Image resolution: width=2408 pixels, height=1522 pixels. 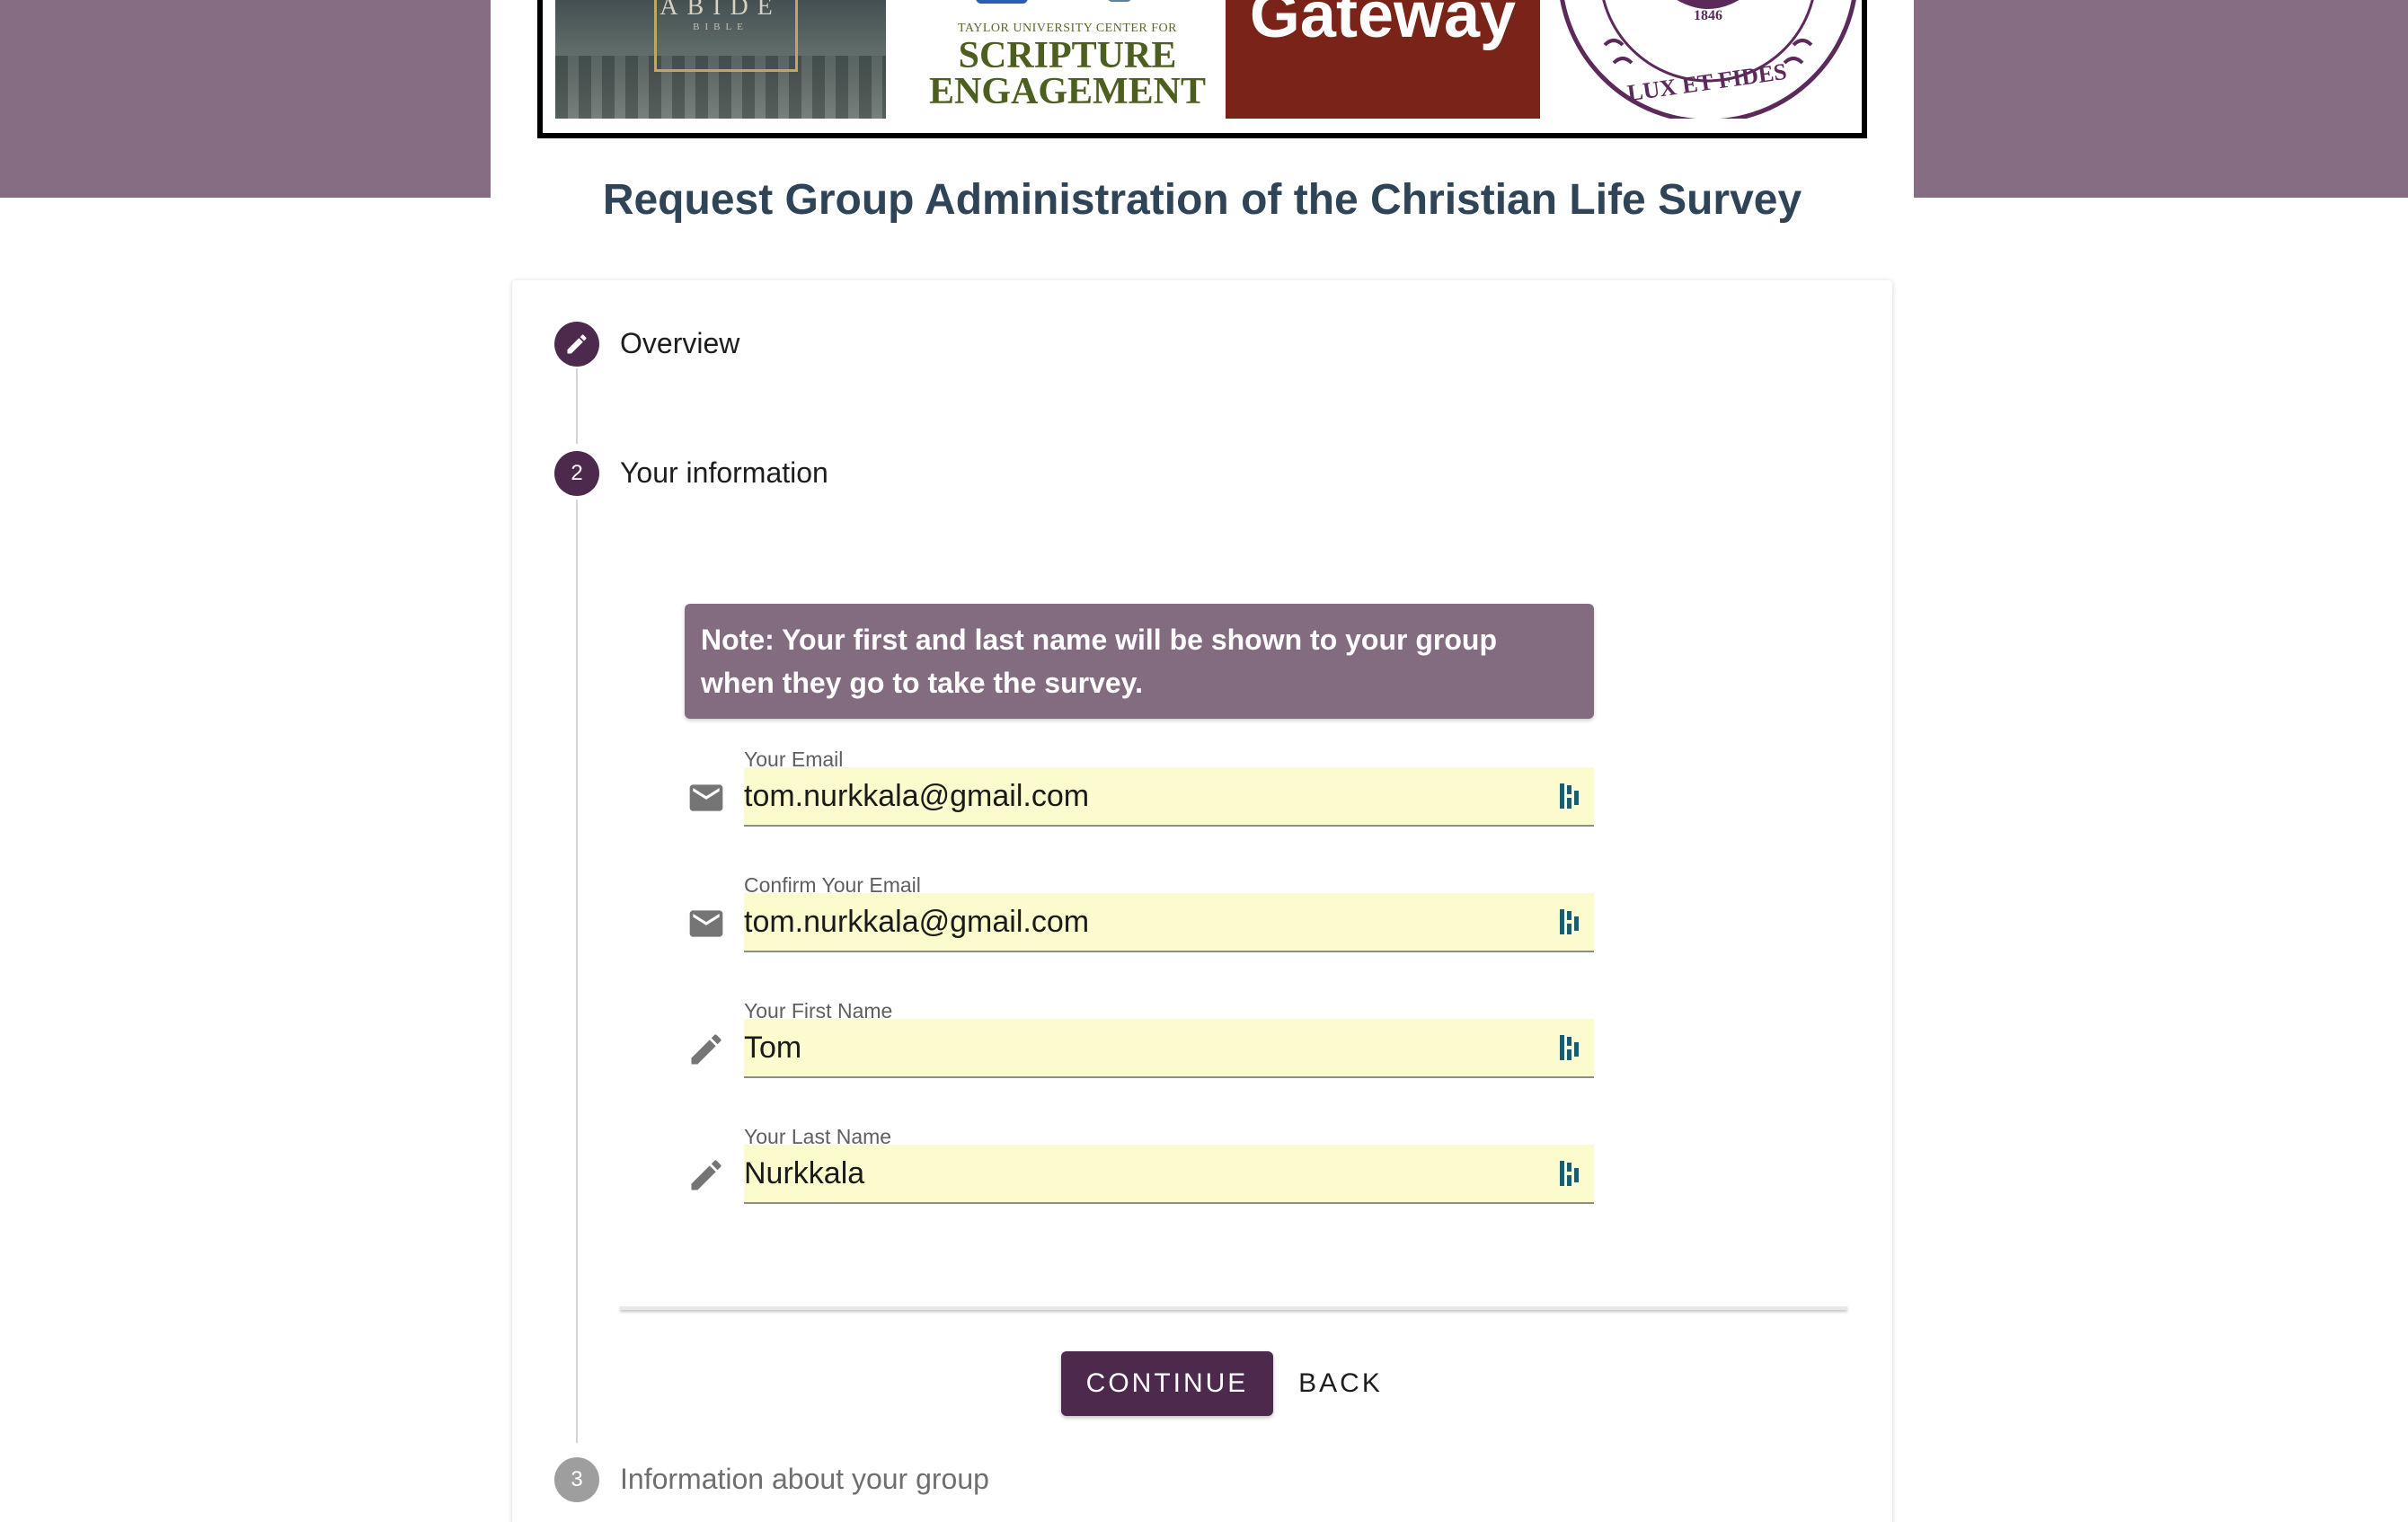 I want to click on step-group-info-label: Information about your group, so click(x=804, y=1479).